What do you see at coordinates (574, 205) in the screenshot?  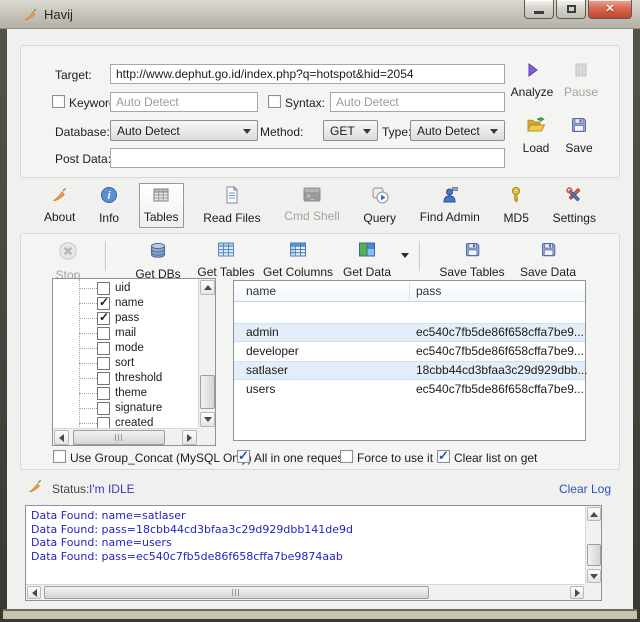 I see `settings-button: Settings` at bounding box center [574, 205].